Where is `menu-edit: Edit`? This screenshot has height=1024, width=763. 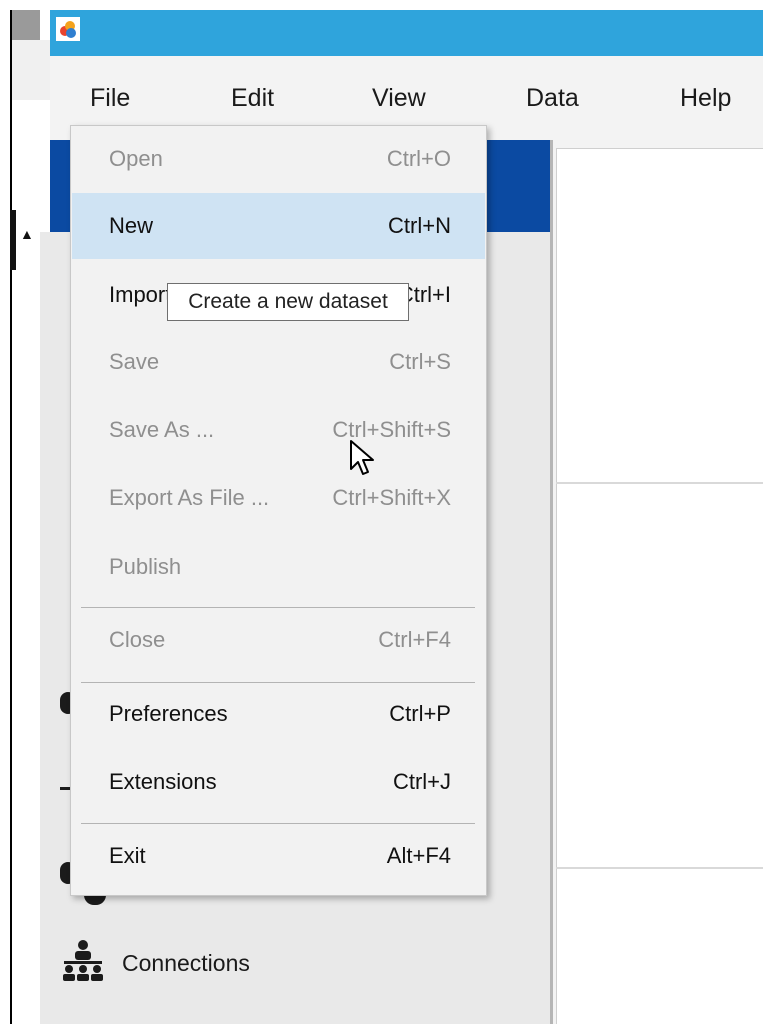
menu-edit: Edit is located at coordinates (252, 98).